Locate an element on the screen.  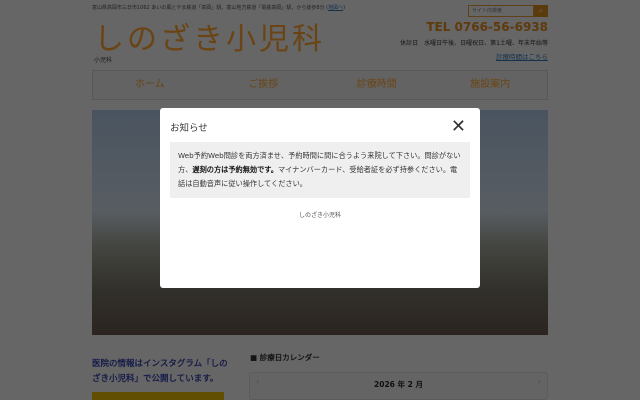
close-icon: ✕ is located at coordinates (458, 126).